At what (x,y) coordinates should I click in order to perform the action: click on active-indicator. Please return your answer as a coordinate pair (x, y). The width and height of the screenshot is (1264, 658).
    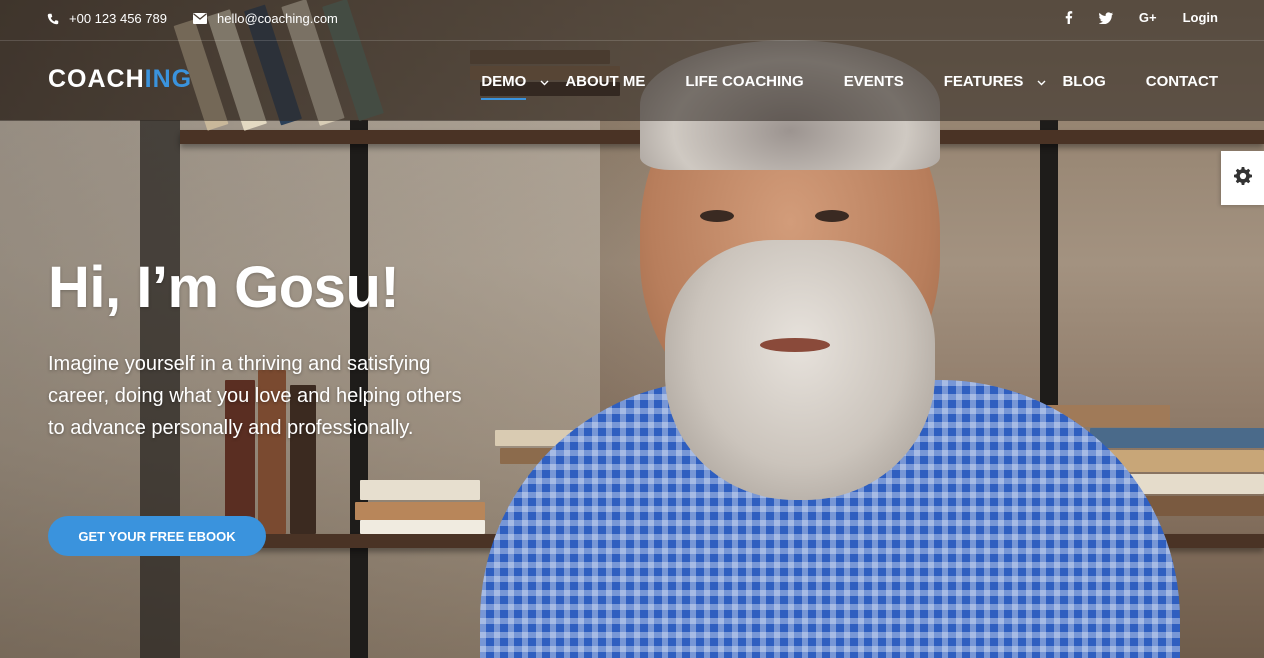
    Looking at the image, I should click on (504, 99).